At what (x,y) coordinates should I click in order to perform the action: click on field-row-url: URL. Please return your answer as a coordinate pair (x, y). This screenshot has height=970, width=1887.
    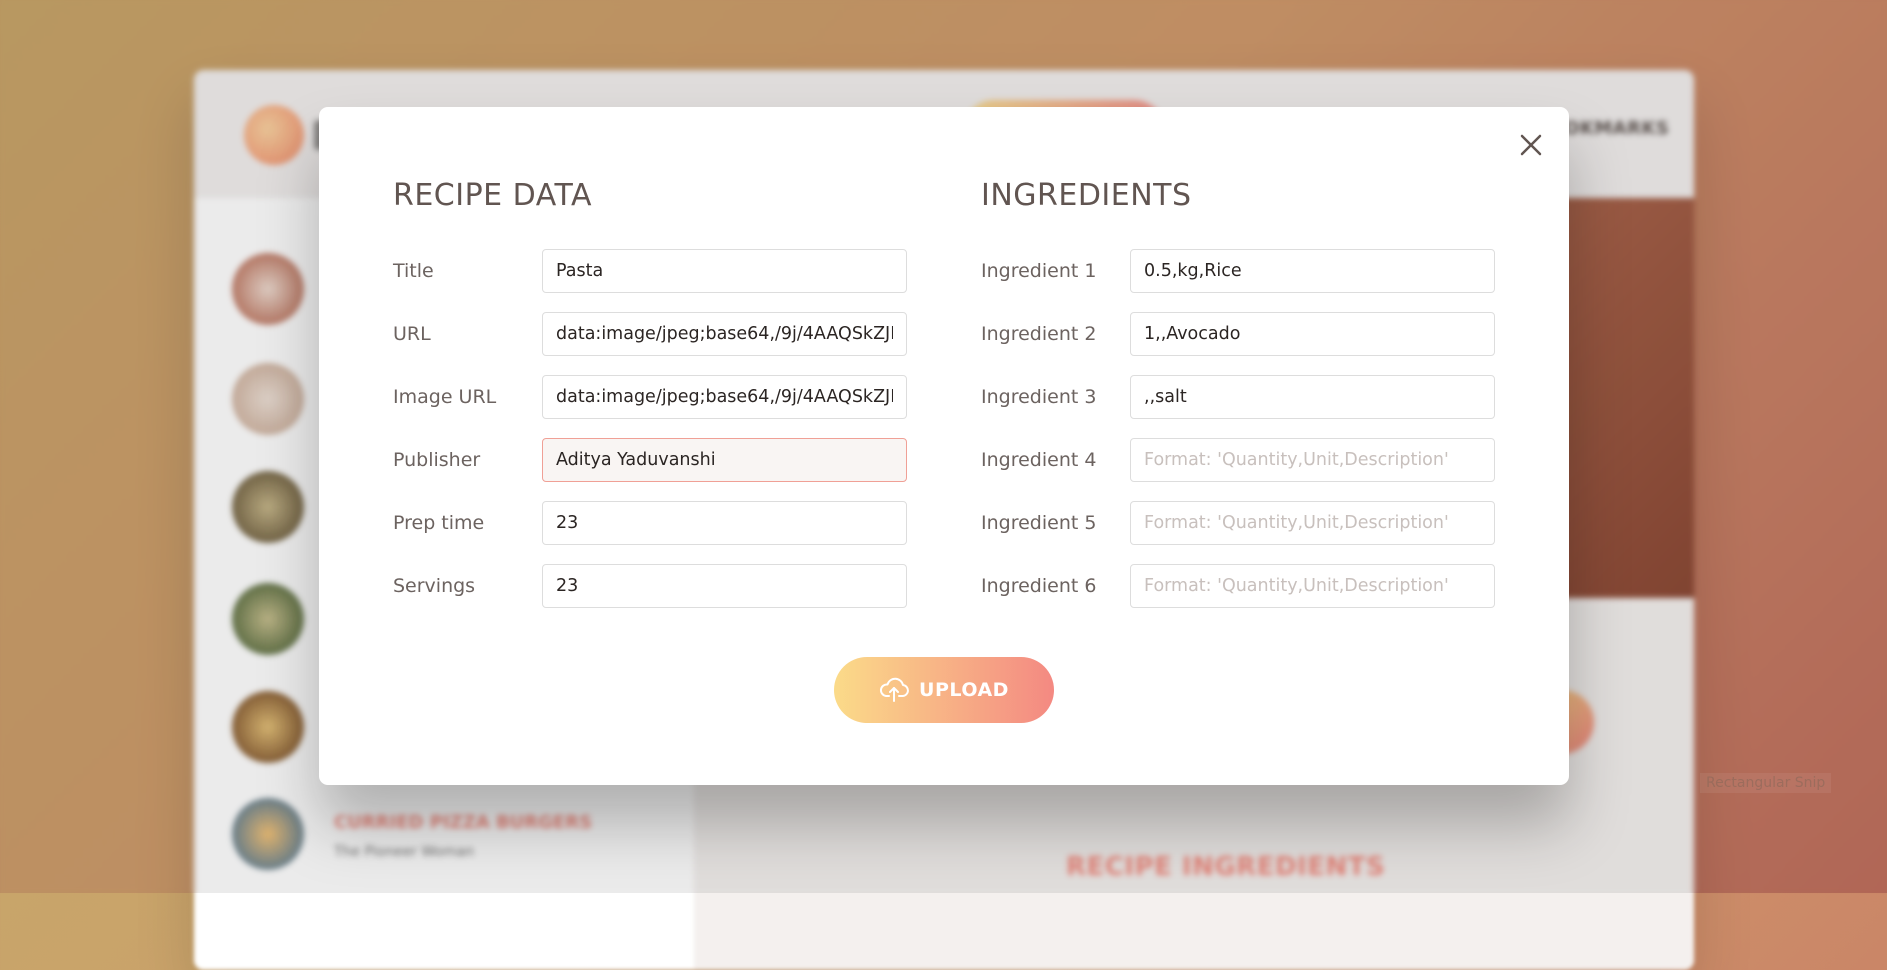
    Looking at the image, I should click on (651, 333).